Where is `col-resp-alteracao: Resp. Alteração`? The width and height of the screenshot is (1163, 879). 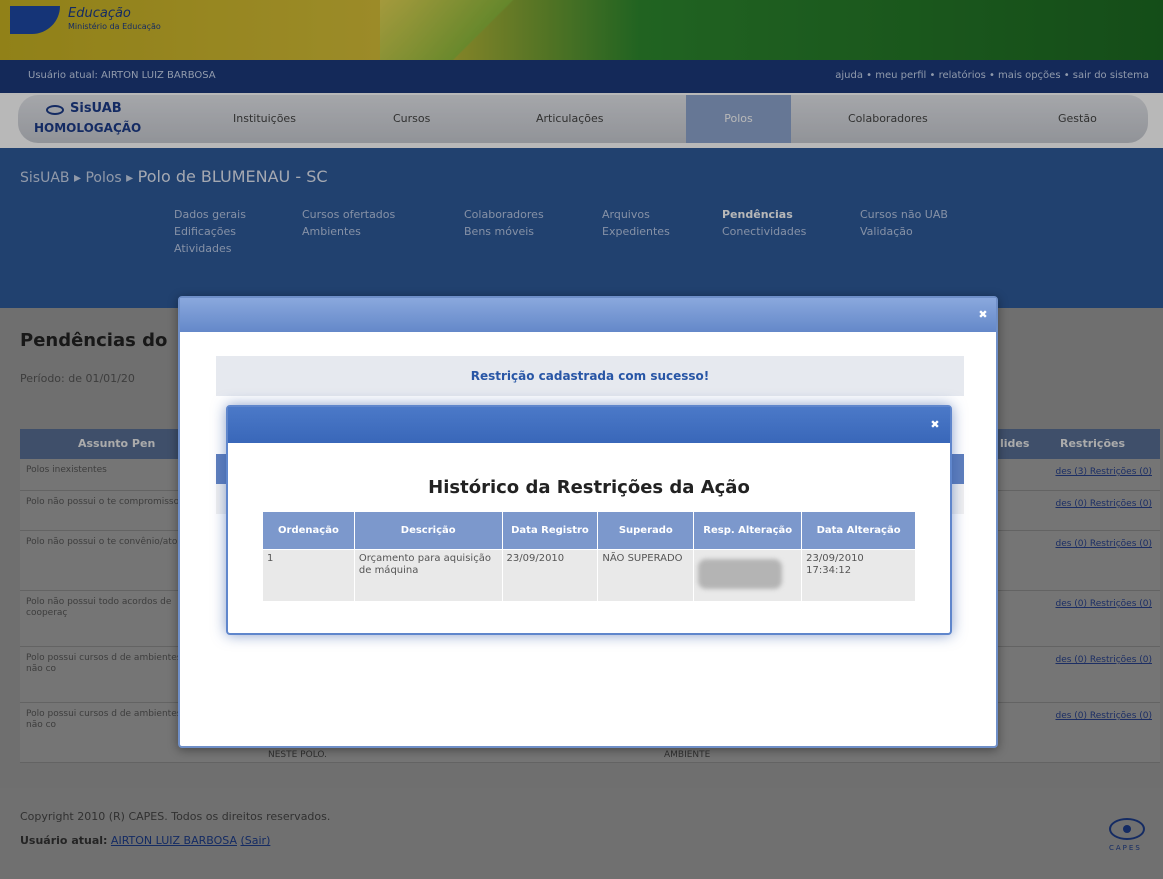
col-resp-alteracao: Resp. Alteração is located at coordinates (748, 530).